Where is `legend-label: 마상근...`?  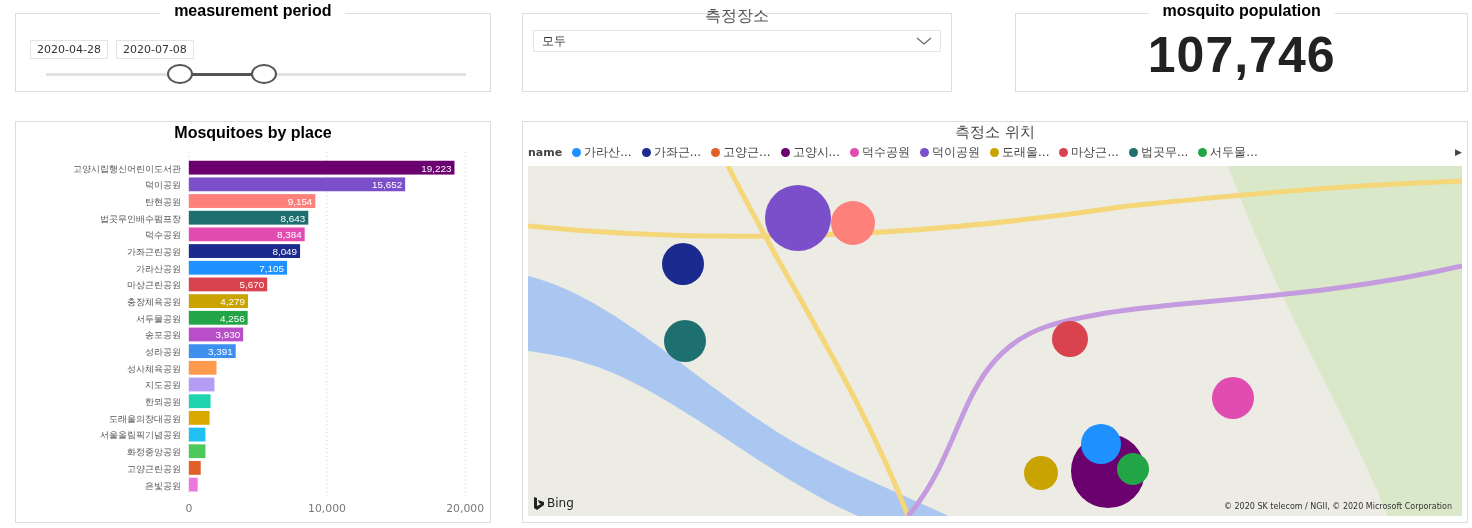 legend-label: 마상근... is located at coordinates (1095, 152).